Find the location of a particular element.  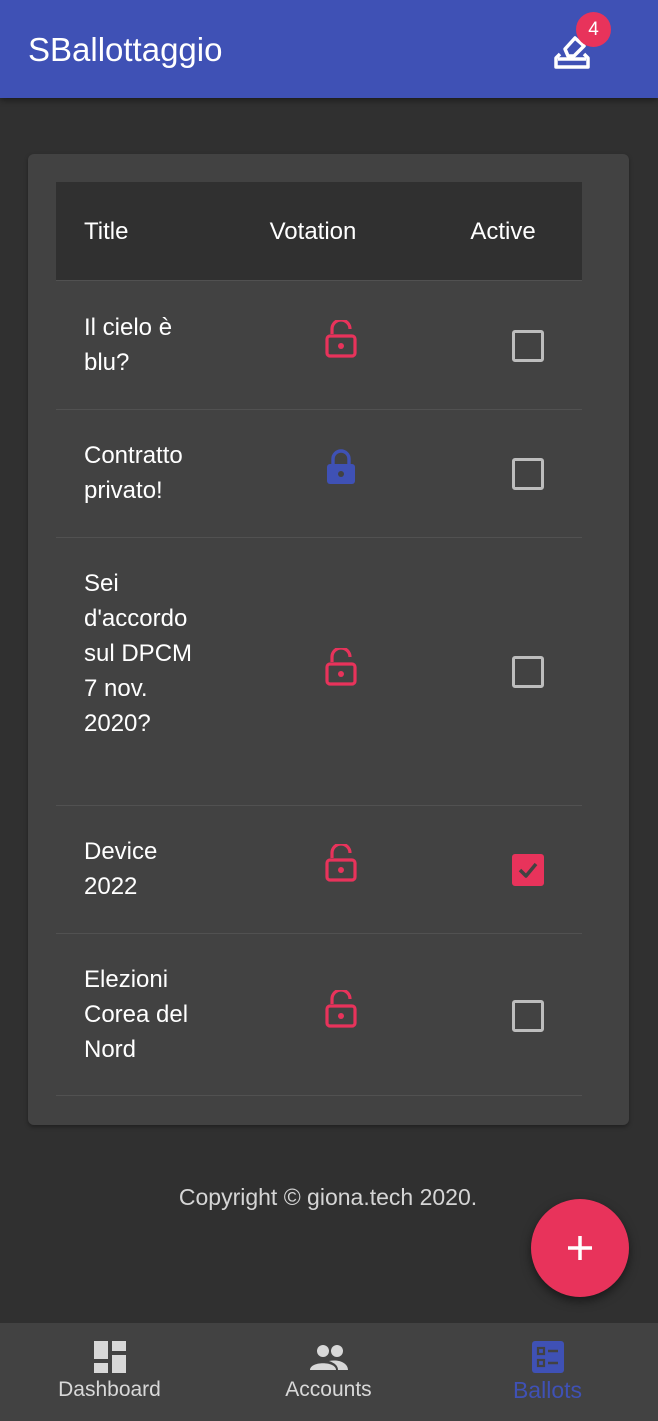

table-row: Elezioni Corea del Nord is located at coordinates (319, 1015).